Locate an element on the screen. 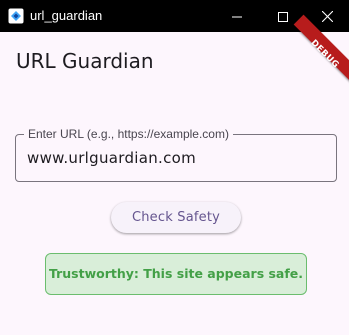 This screenshot has height=335, width=349. window-minimize-button is located at coordinates (237, 16).